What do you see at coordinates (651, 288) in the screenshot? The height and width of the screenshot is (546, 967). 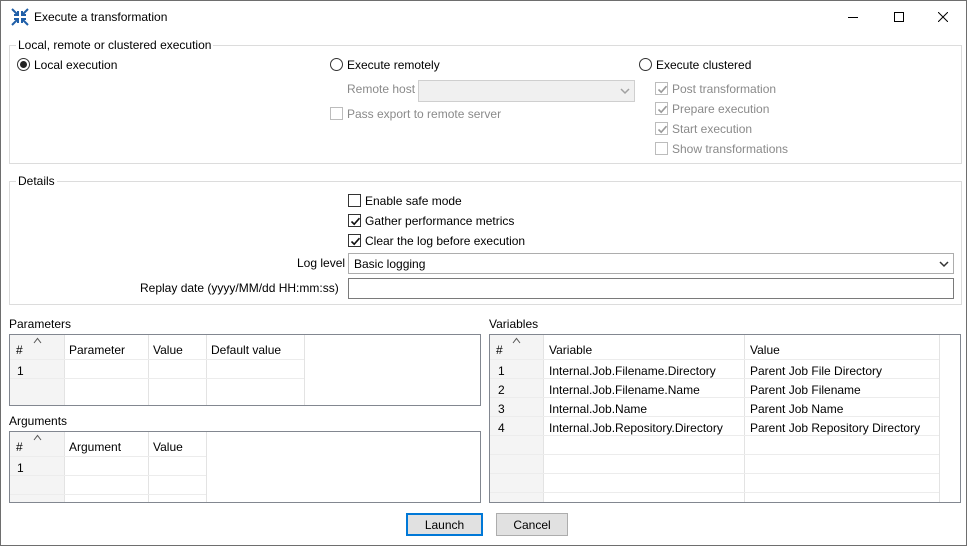 I see `replay-date-input` at bounding box center [651, 288].